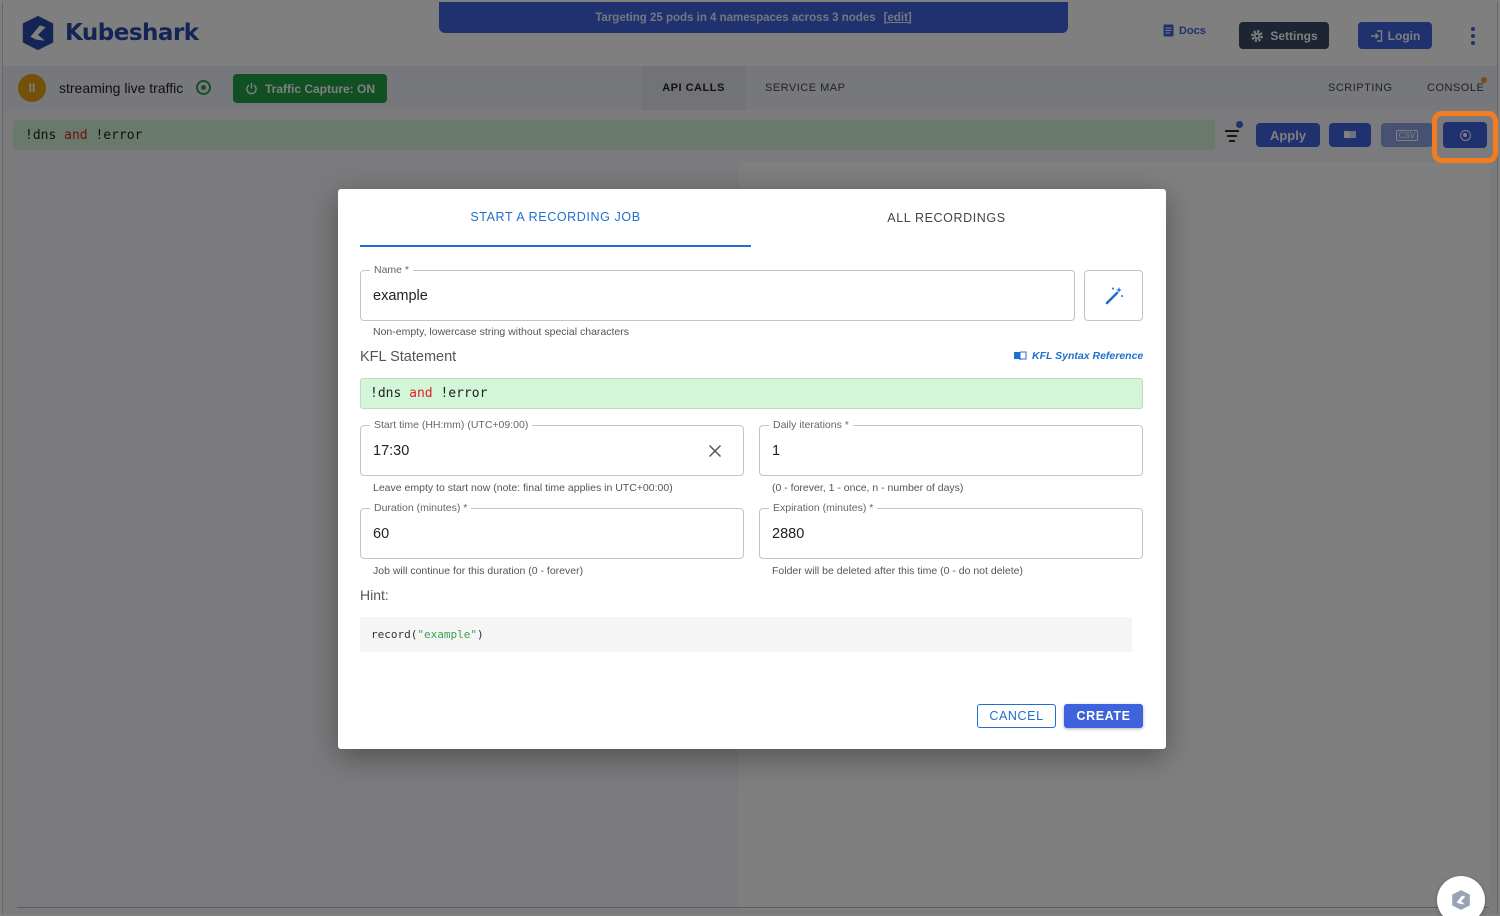  I want to click on kfl-syntax-reference-link: KFL Syntax Reference, so click(1078, 356).